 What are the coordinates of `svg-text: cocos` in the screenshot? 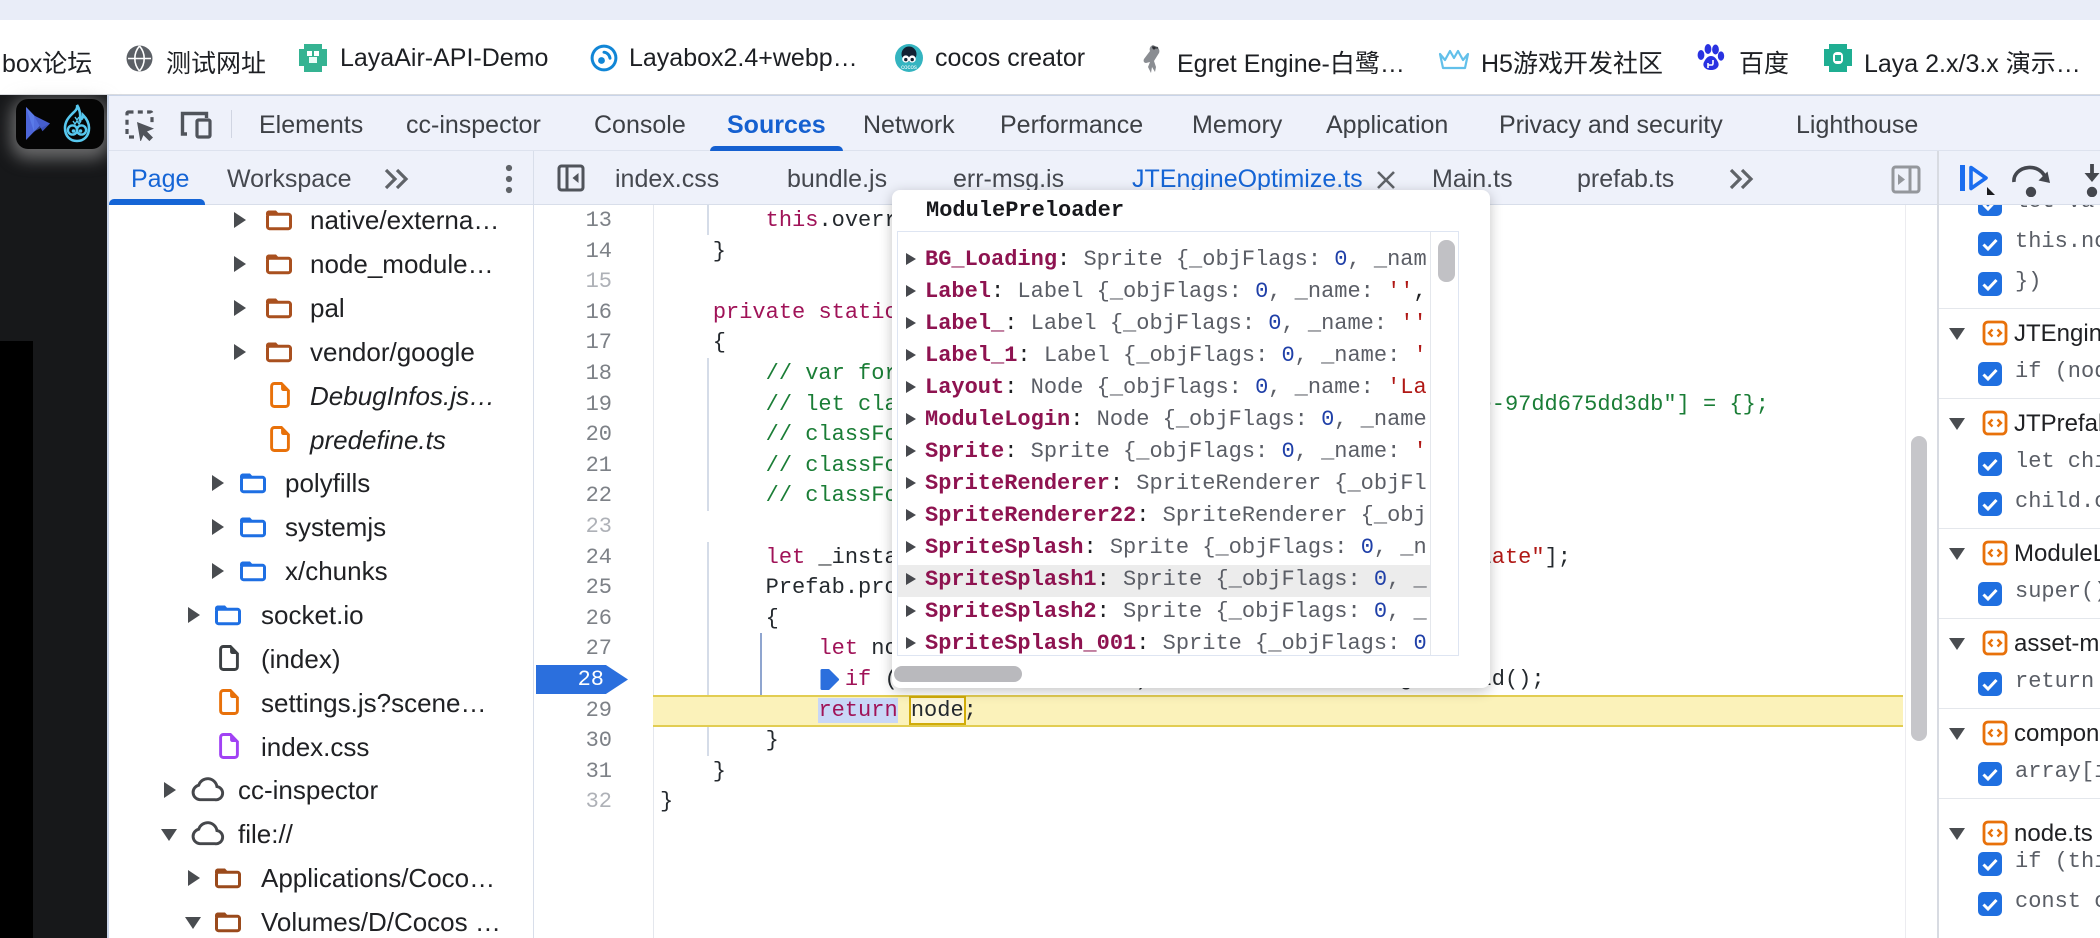 It's located at (909, 68).